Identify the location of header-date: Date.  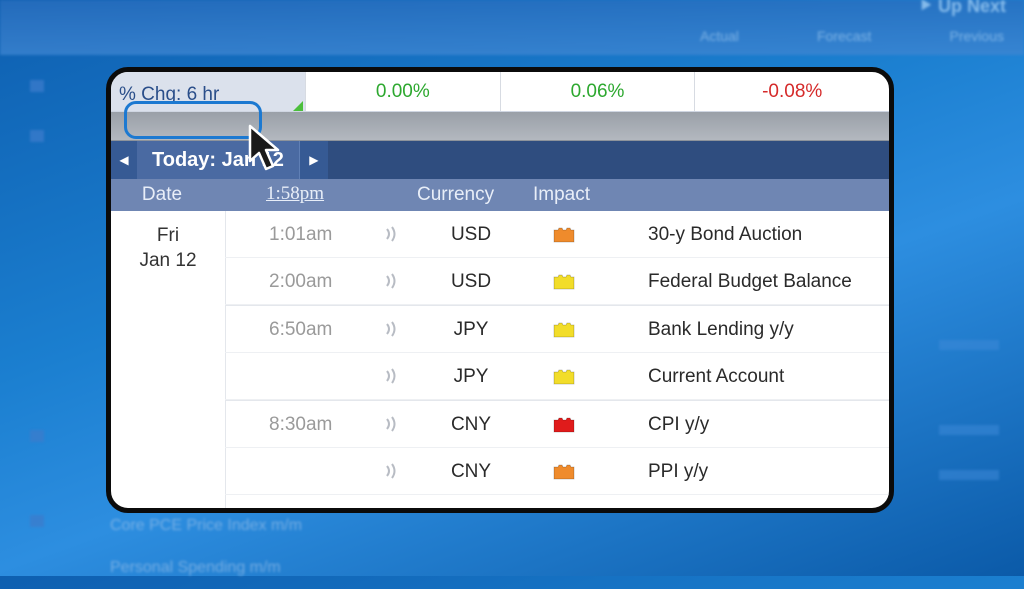
(162, 194).